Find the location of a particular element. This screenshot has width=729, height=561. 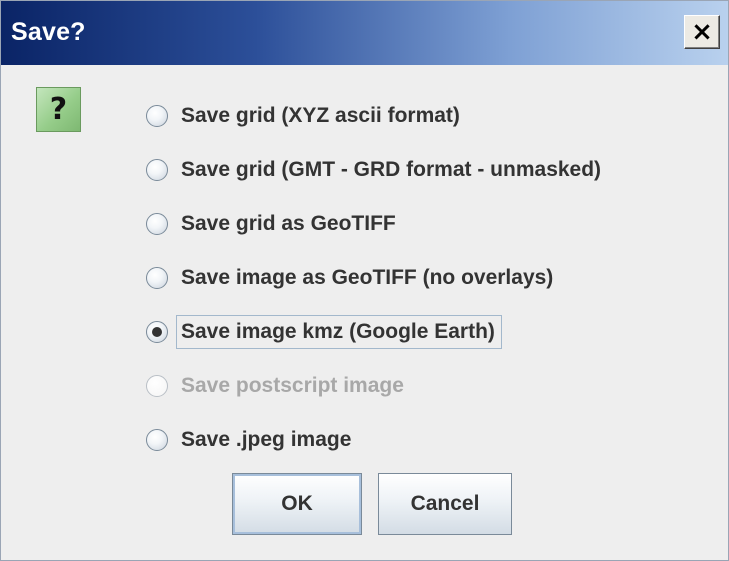

radio-save-grid-xyz is located at coordinates (157, 116).